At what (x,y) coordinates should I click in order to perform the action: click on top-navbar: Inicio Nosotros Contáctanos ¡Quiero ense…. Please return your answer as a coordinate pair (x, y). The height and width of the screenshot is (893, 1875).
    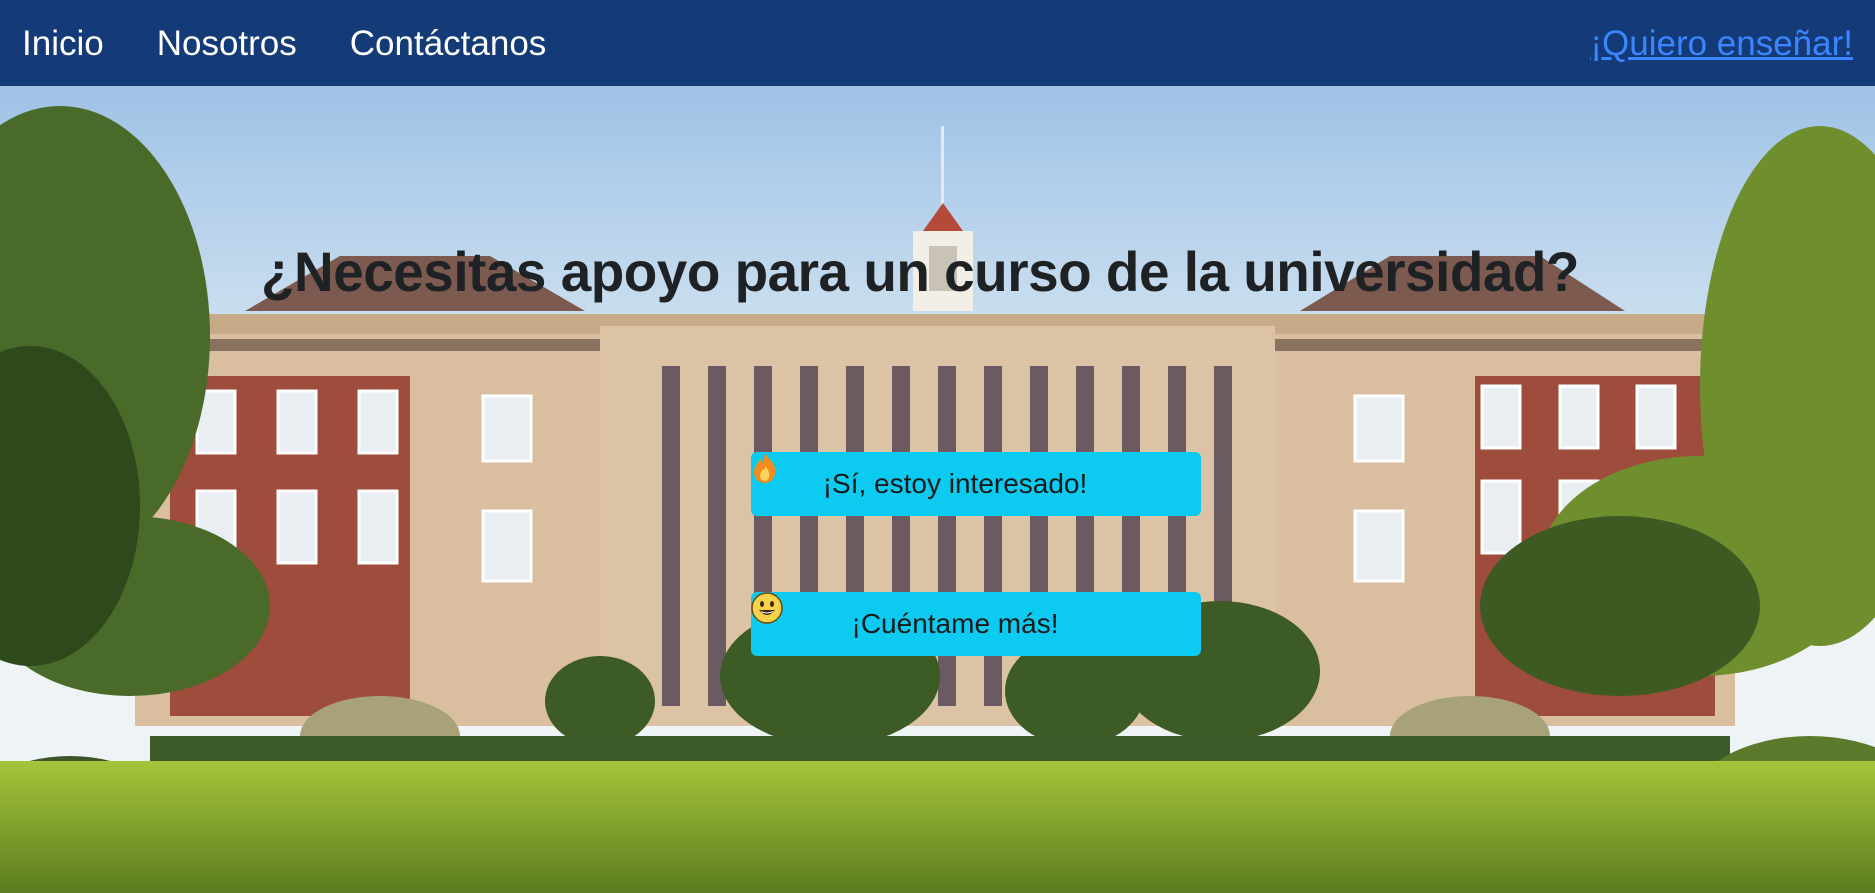
    Looking at the image, I should click on (937, 43).